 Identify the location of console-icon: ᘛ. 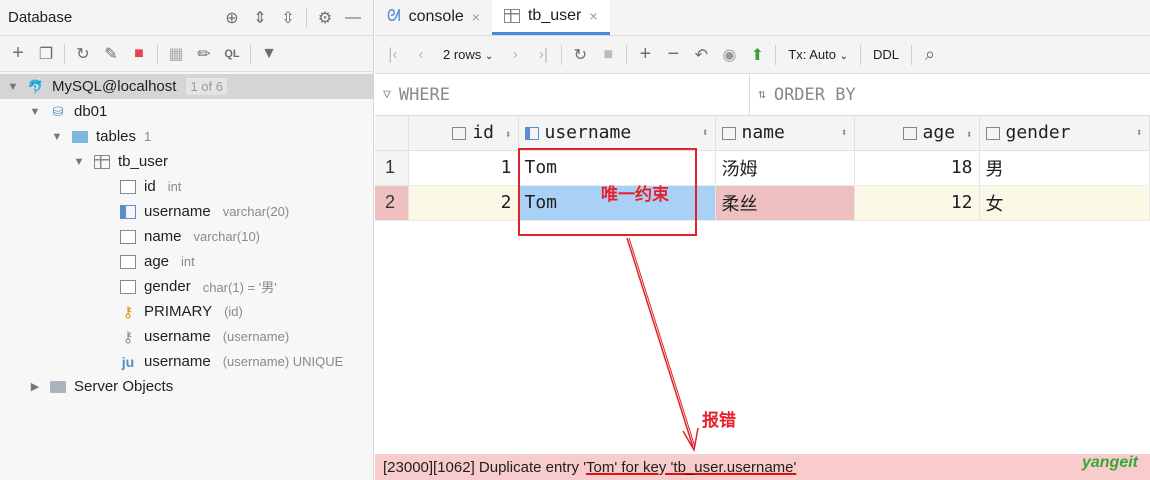
(394, 16).